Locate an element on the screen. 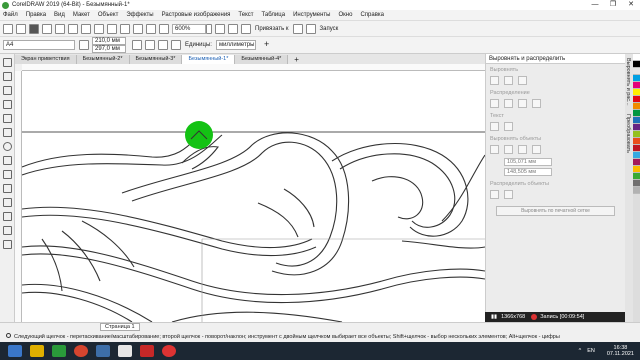 This screenshot has width=640, height=360. x-position-field: 105,071 мм is located at coordinates (528, 162).